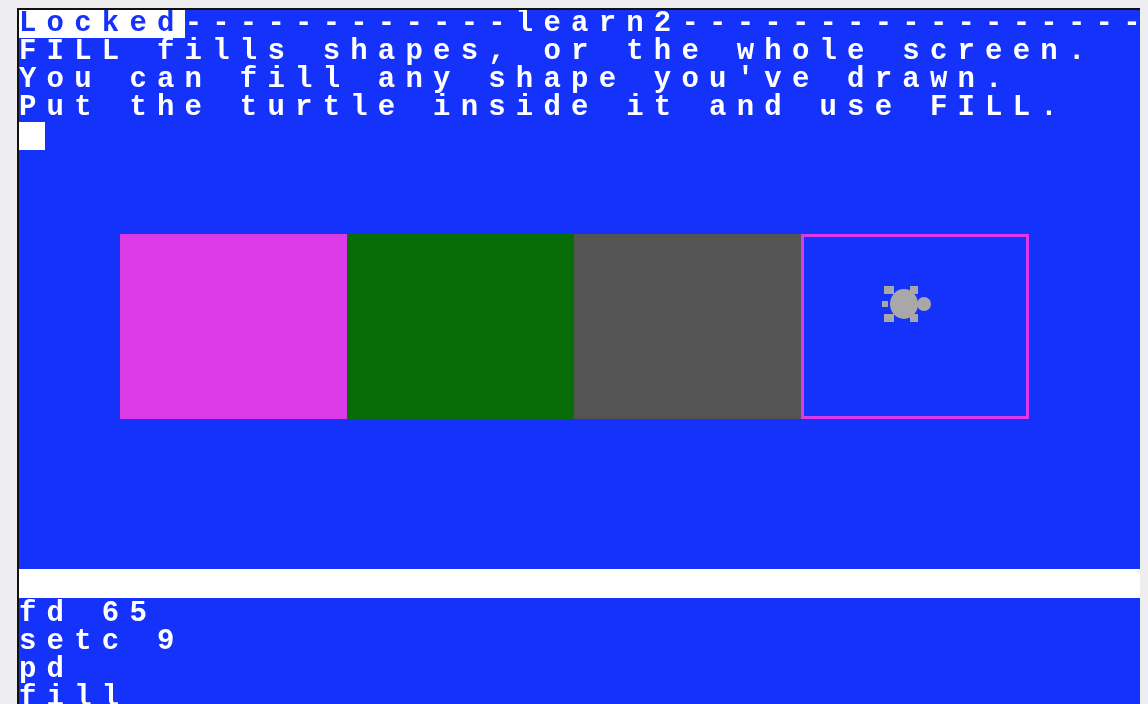  Describe the element at coordinates (557, 52) in the screenshot. I see `message-line: FILL fills shapes, or the whole screen.` at that location.